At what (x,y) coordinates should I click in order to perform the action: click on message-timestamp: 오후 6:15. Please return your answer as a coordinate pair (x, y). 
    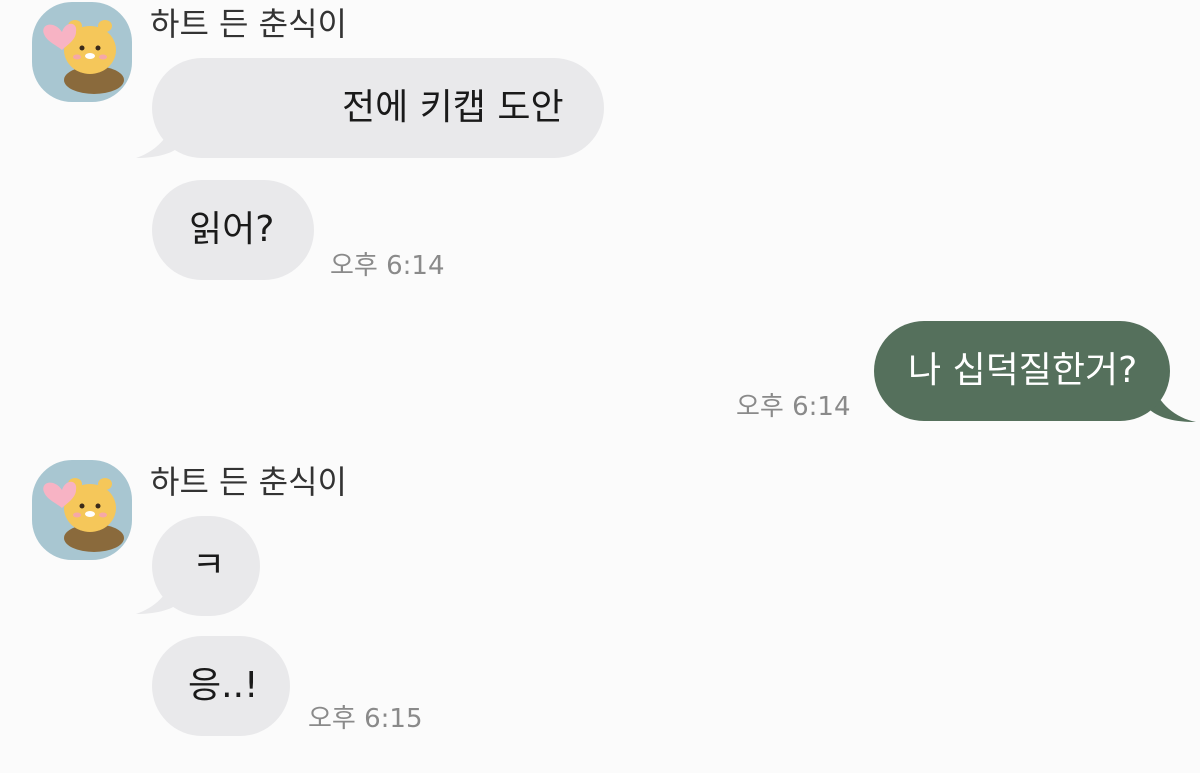
    Looking at the image, I should click on (365, 719).